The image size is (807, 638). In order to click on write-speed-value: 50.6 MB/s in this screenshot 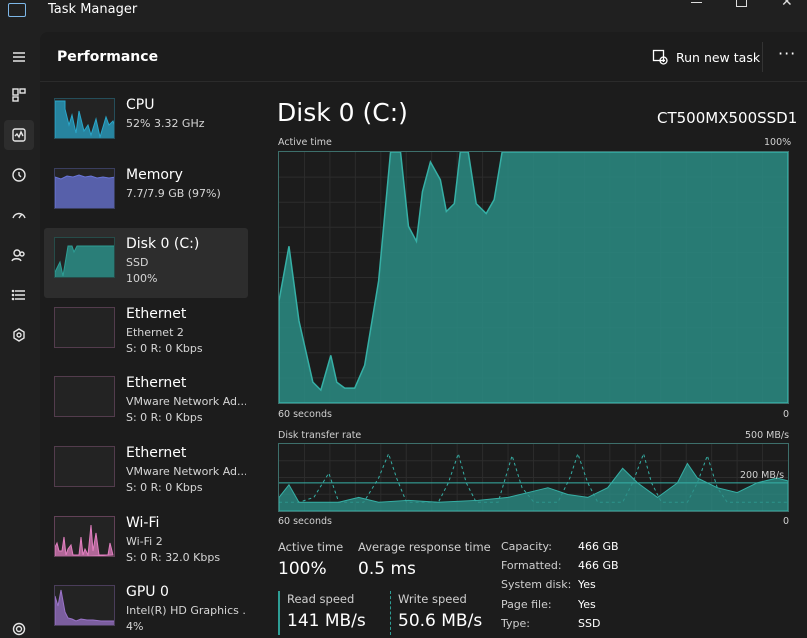, I will do `click(440, 621)`.